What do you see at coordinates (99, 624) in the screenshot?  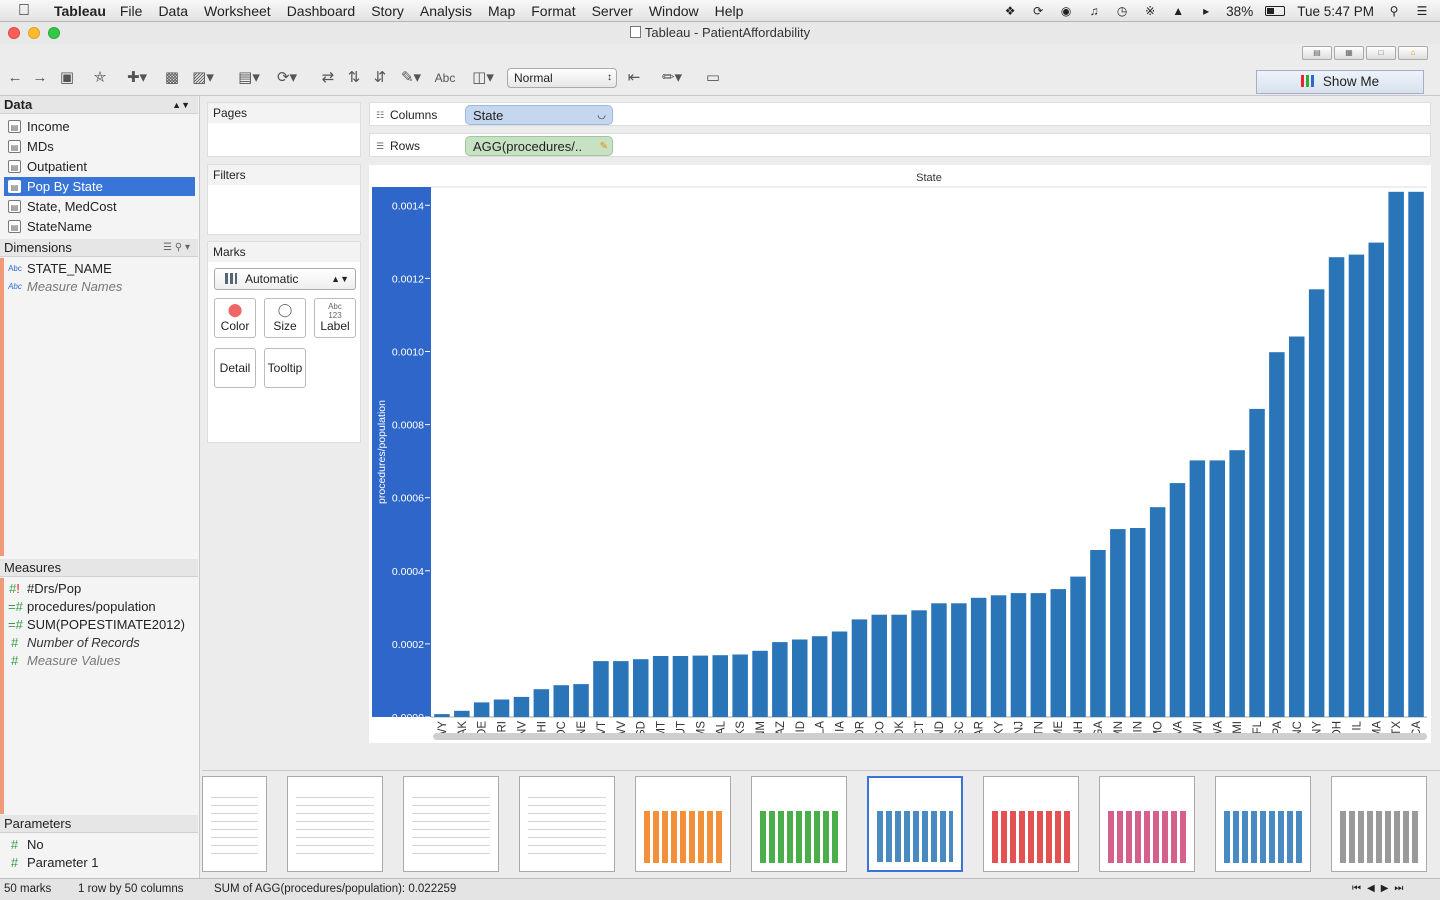 I see `measure-sum-popestimate: =# SUM(POPESTIMATE2012)` at bounding box center [99, 624].